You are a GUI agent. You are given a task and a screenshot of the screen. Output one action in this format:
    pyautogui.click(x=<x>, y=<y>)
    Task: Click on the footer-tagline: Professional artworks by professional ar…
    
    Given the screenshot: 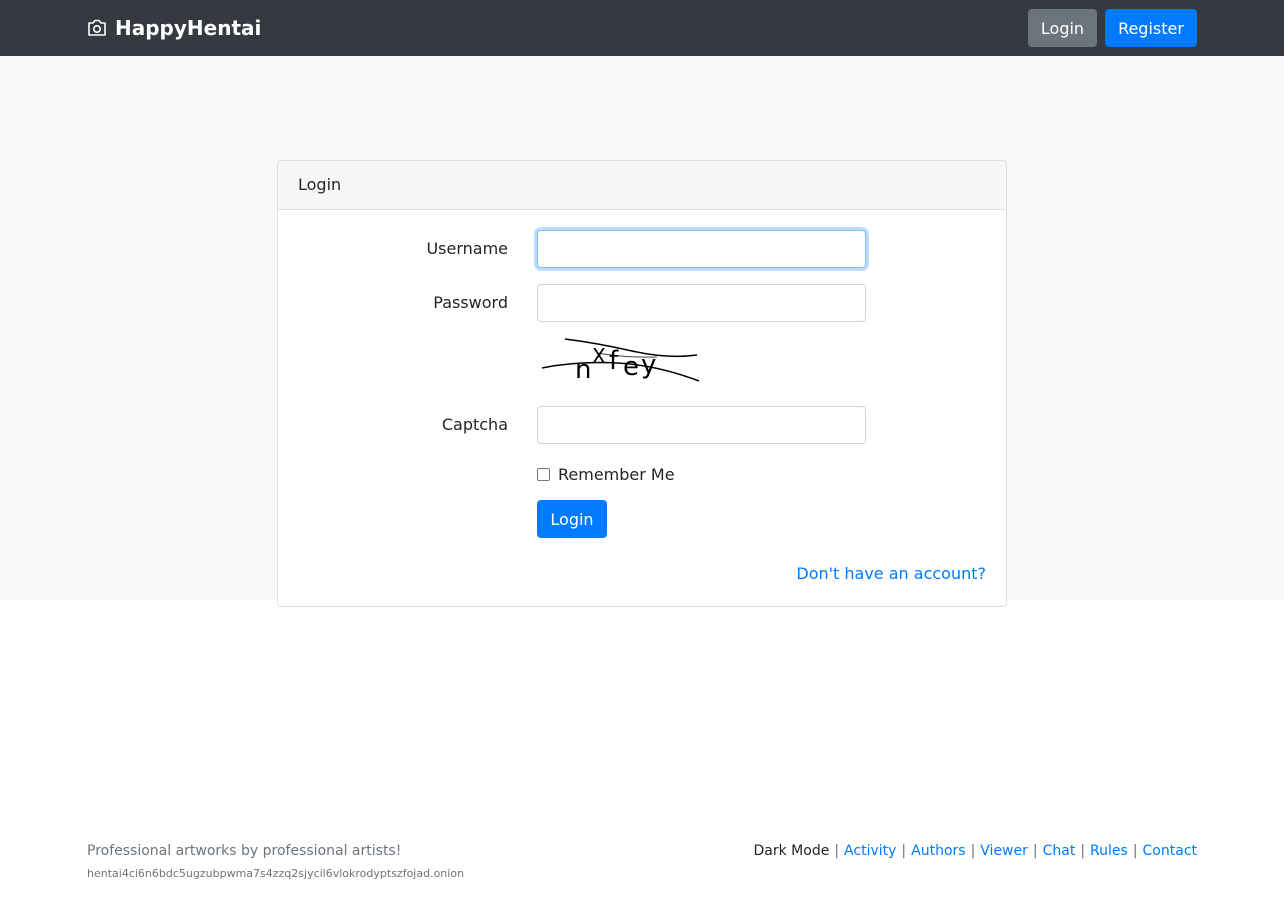 What is the action you would take?
    pyautogui.click(x=244, y=851)
    